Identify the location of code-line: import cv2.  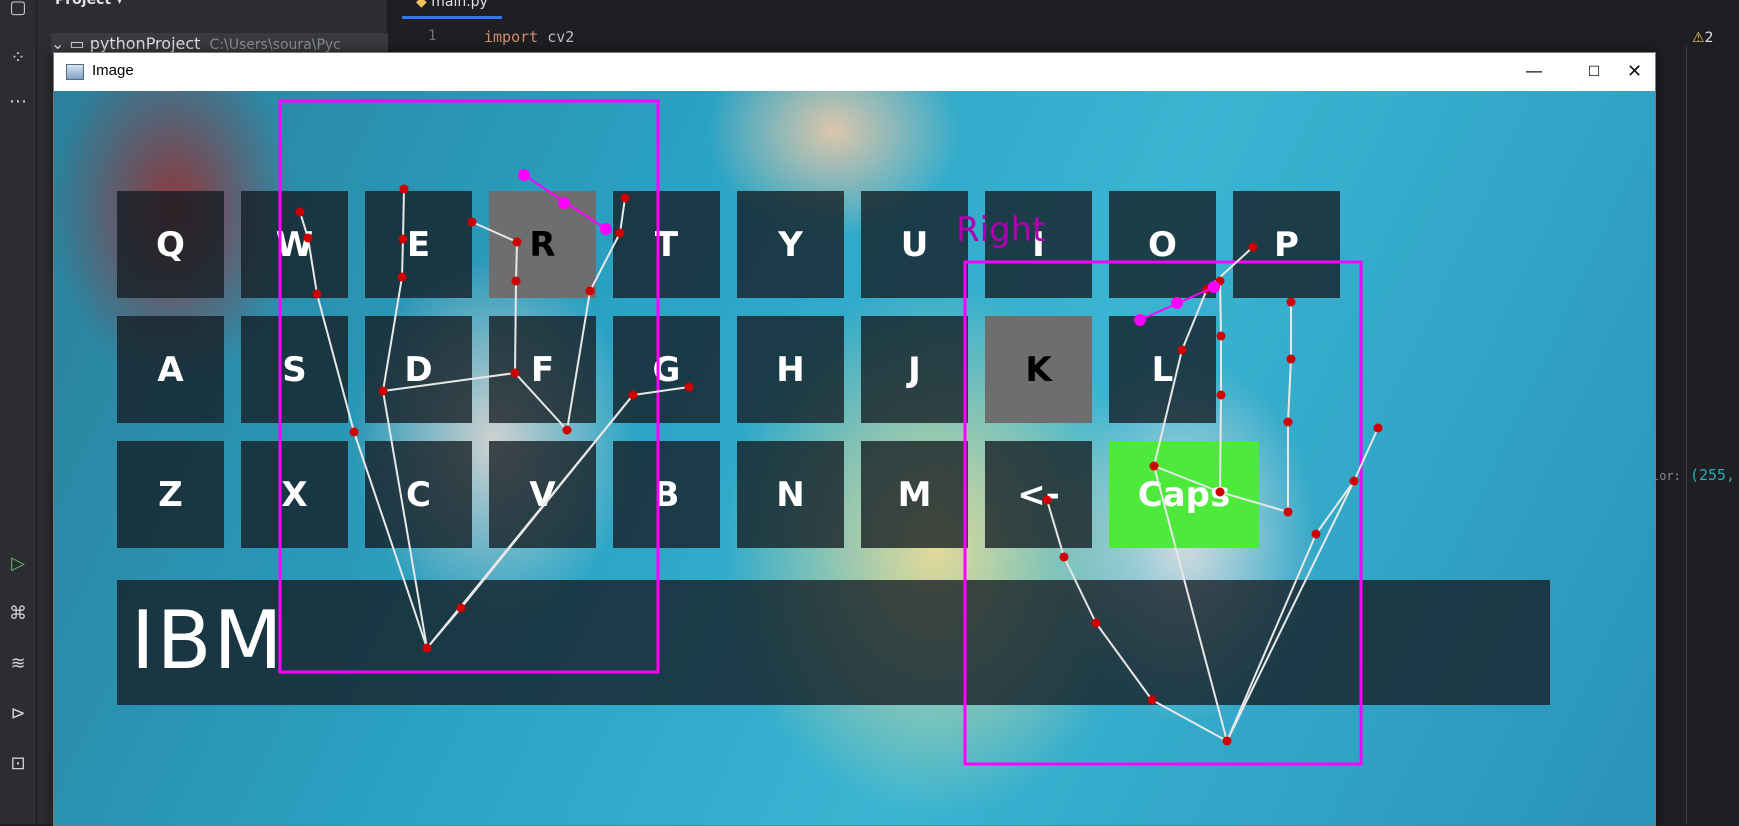
(529, 37).